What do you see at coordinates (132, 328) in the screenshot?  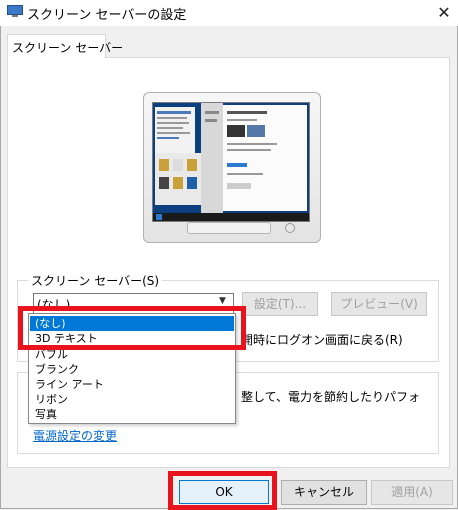 I see `highlight-box-dropdown` at bounding box center [132, 328].